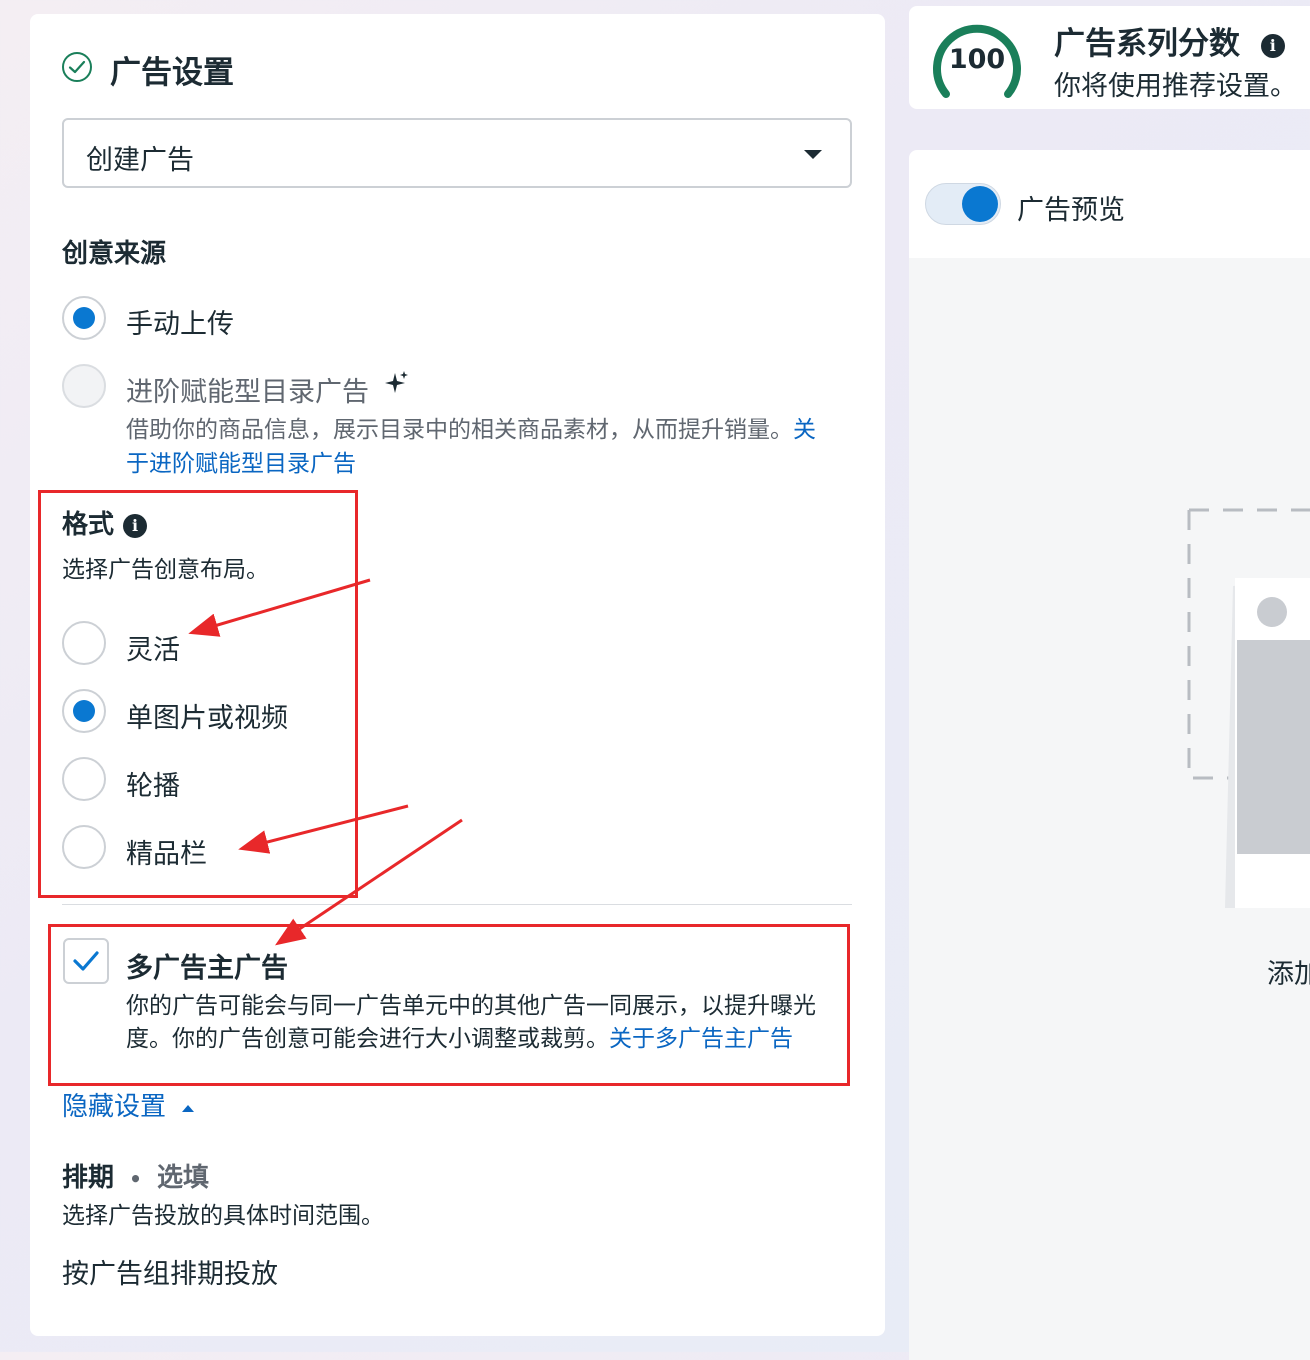 This screenshot has height=1360, width=1310. What do you see at coordinates (1175, 86) in the screenshot?
I see `campaign-score-subtitle: 你将使用推荐设置。` at bounding box center [1175, 86].